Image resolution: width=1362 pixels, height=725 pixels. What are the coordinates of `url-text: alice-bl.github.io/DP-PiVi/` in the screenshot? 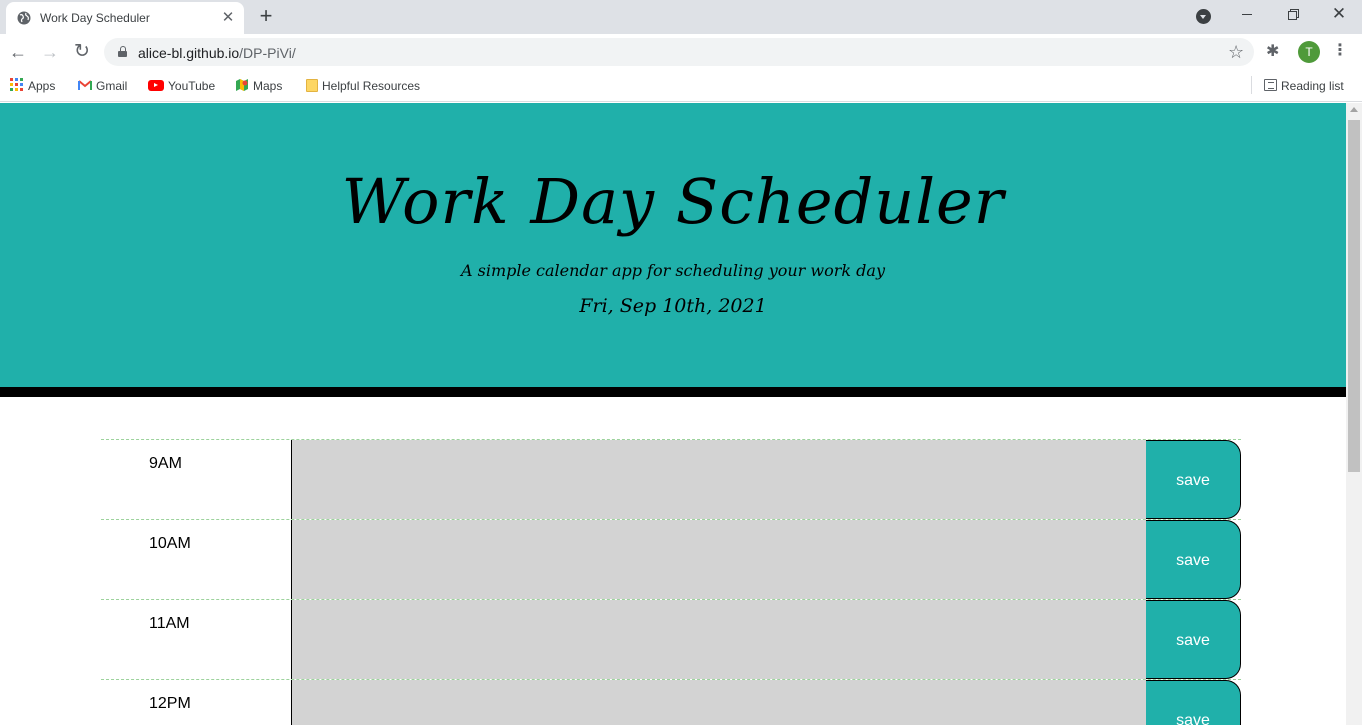 It's located at (217, 53).